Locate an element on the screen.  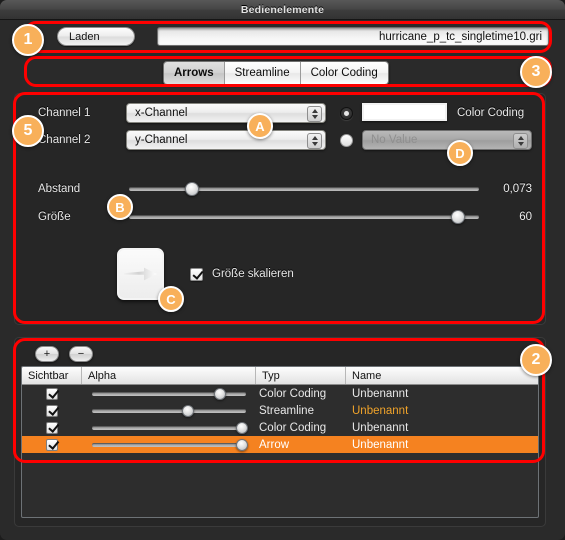
scale-size-label: Größe skalieren is located at coordinates (253, 274).